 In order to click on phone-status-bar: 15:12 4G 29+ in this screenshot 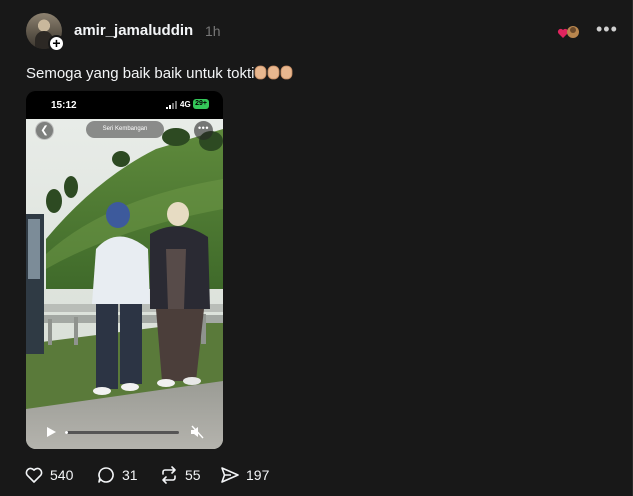, I will do `click(124, 105)`.